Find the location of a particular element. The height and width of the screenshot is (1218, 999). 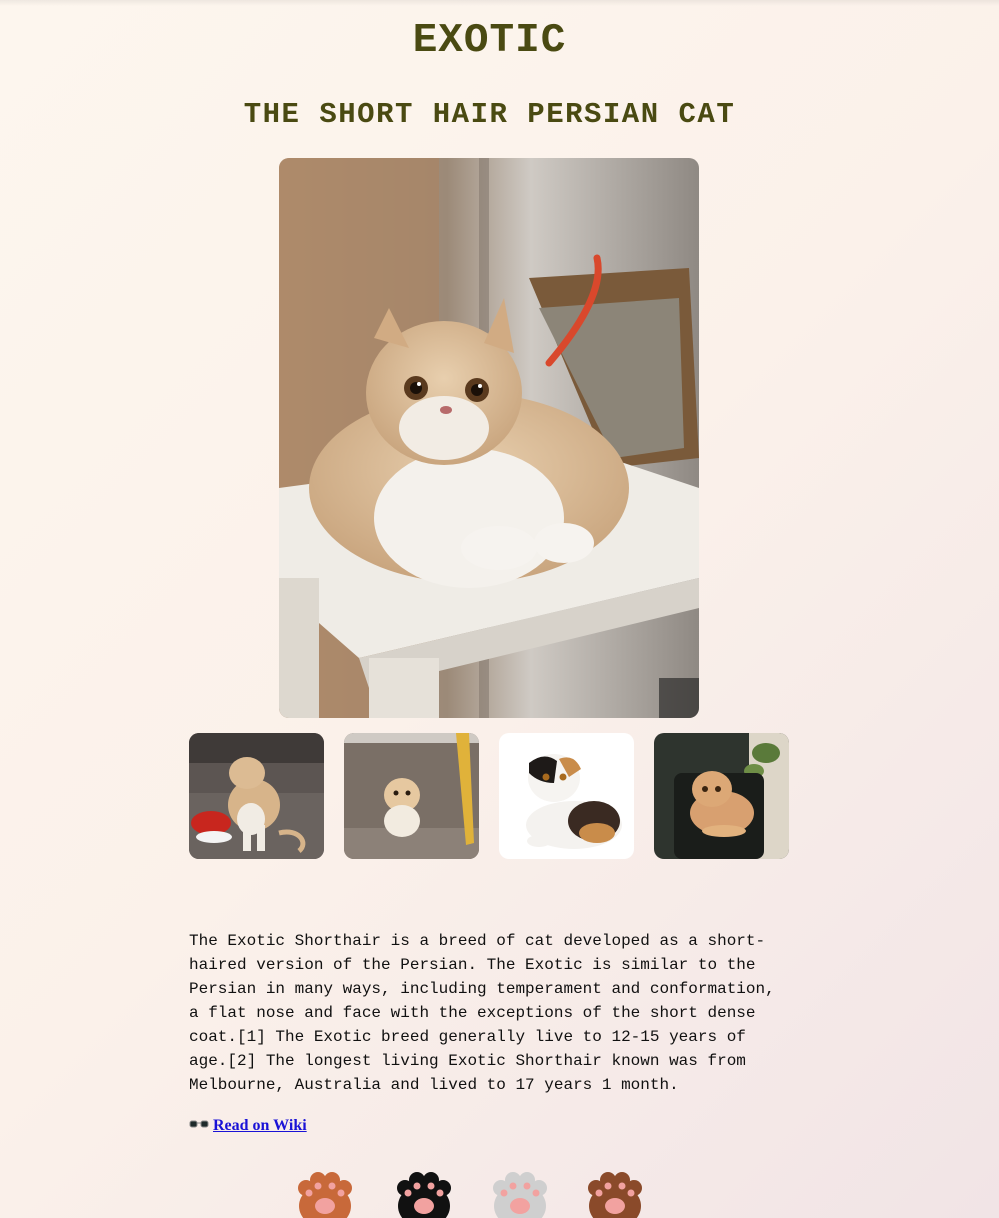

page-title: EXOTIC is located at coordinates (489, 41).